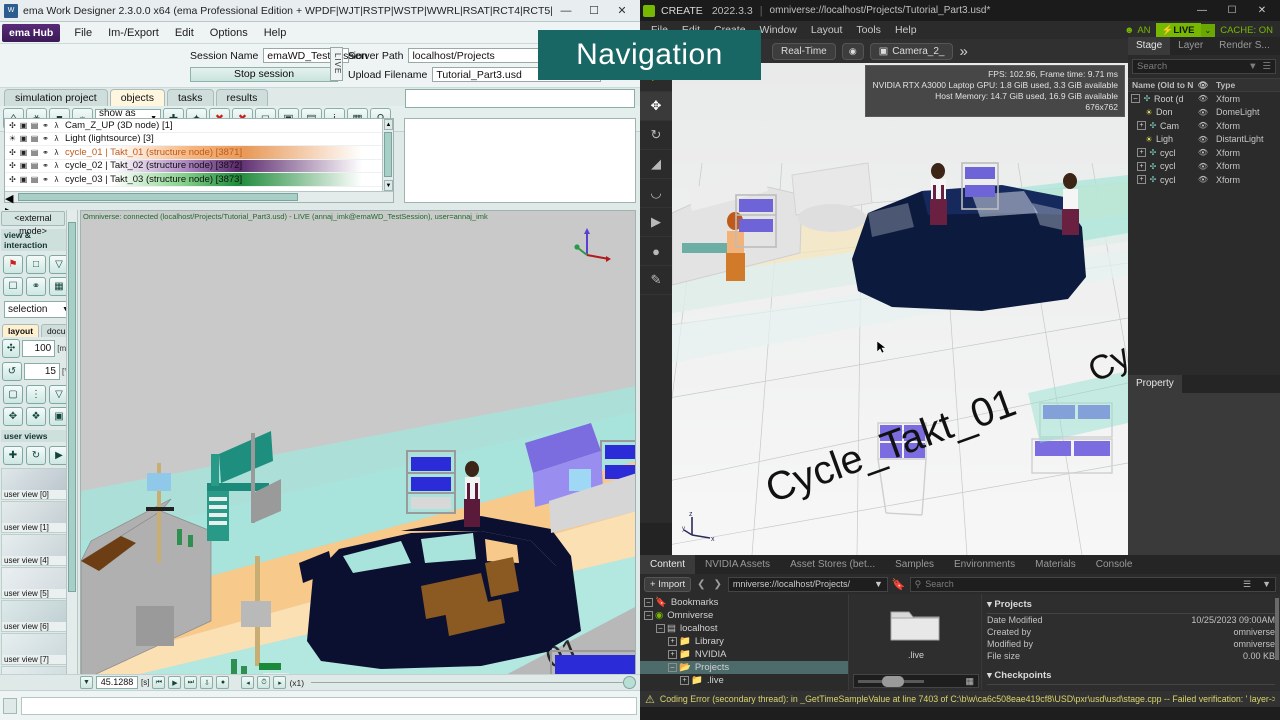  What do you see at coordinates (852, 51) in the screenshot?
I see `visibility-icon: ◉` at bounding box center [852, 51].